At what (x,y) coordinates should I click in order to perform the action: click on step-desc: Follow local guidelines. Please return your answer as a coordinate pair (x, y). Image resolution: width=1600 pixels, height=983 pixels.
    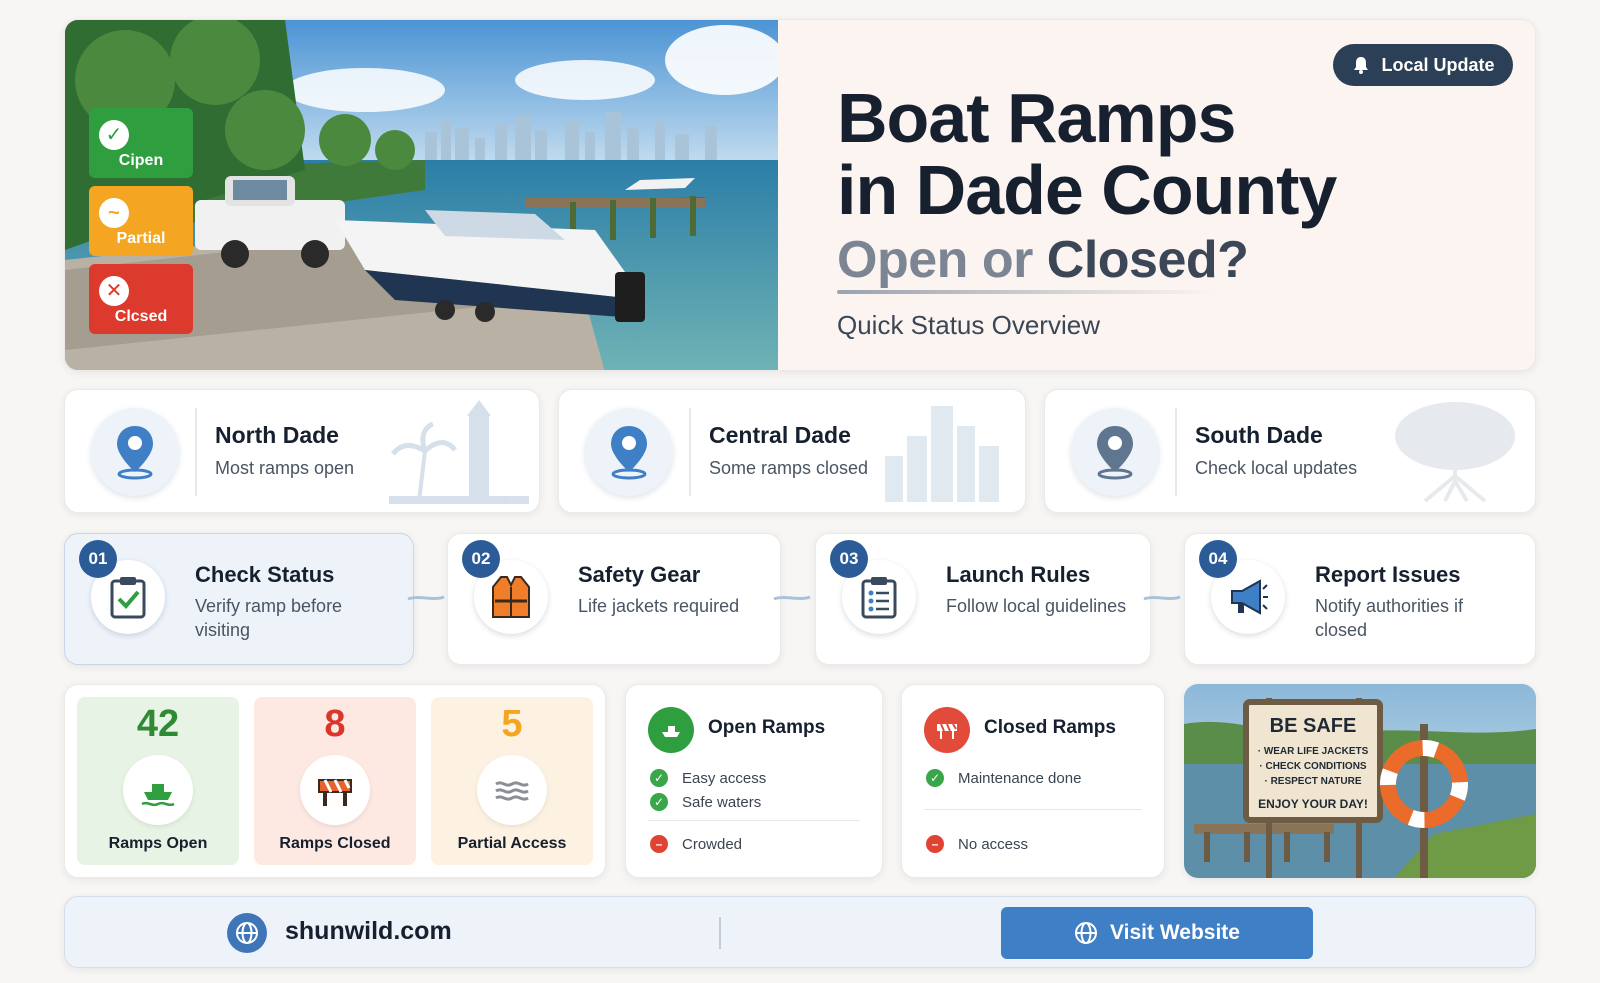
    Looking at the image, I should click on (1036, 606).